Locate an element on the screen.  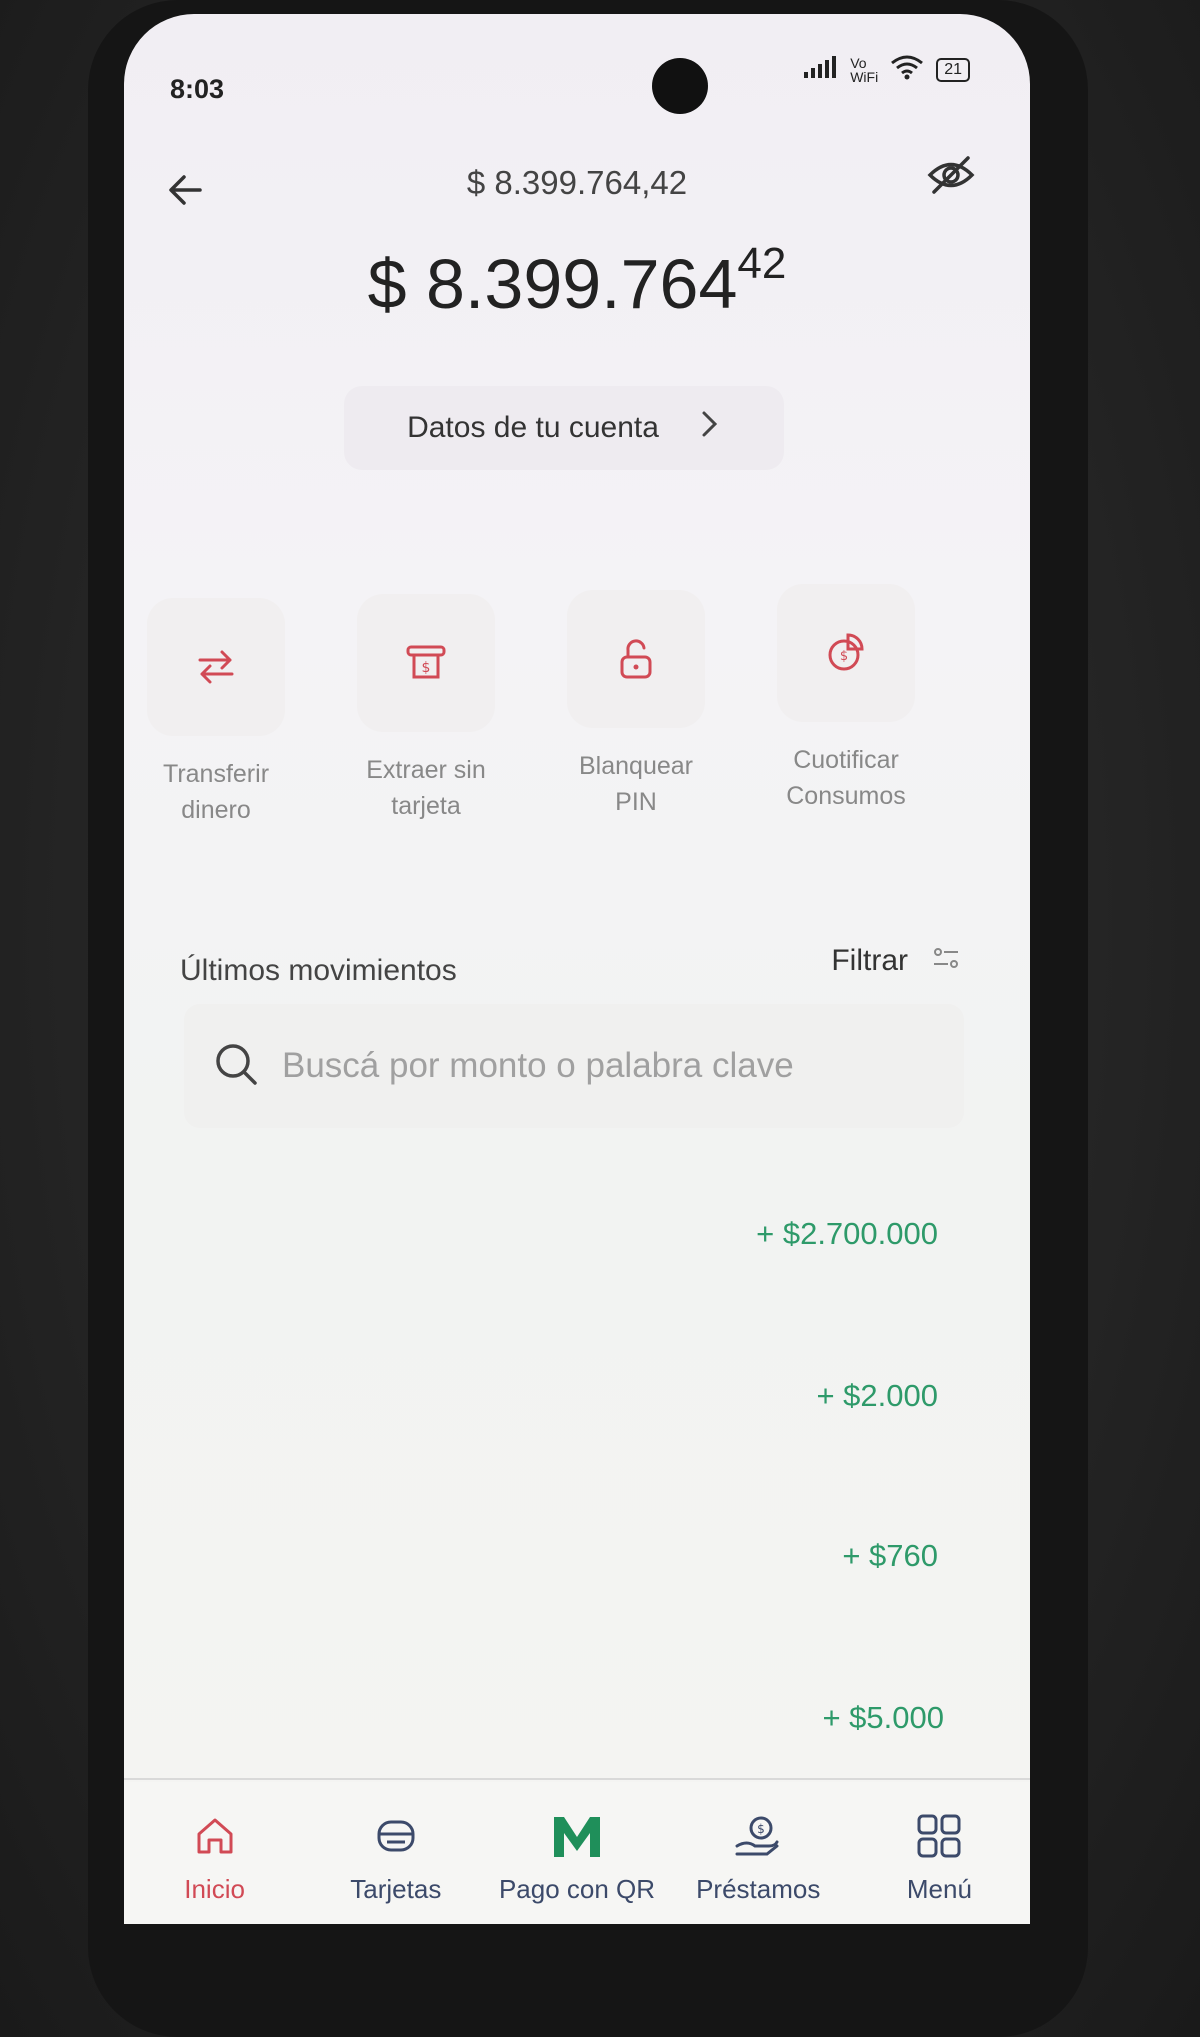
chevron-right-icon is located at coordinates (710, 428).